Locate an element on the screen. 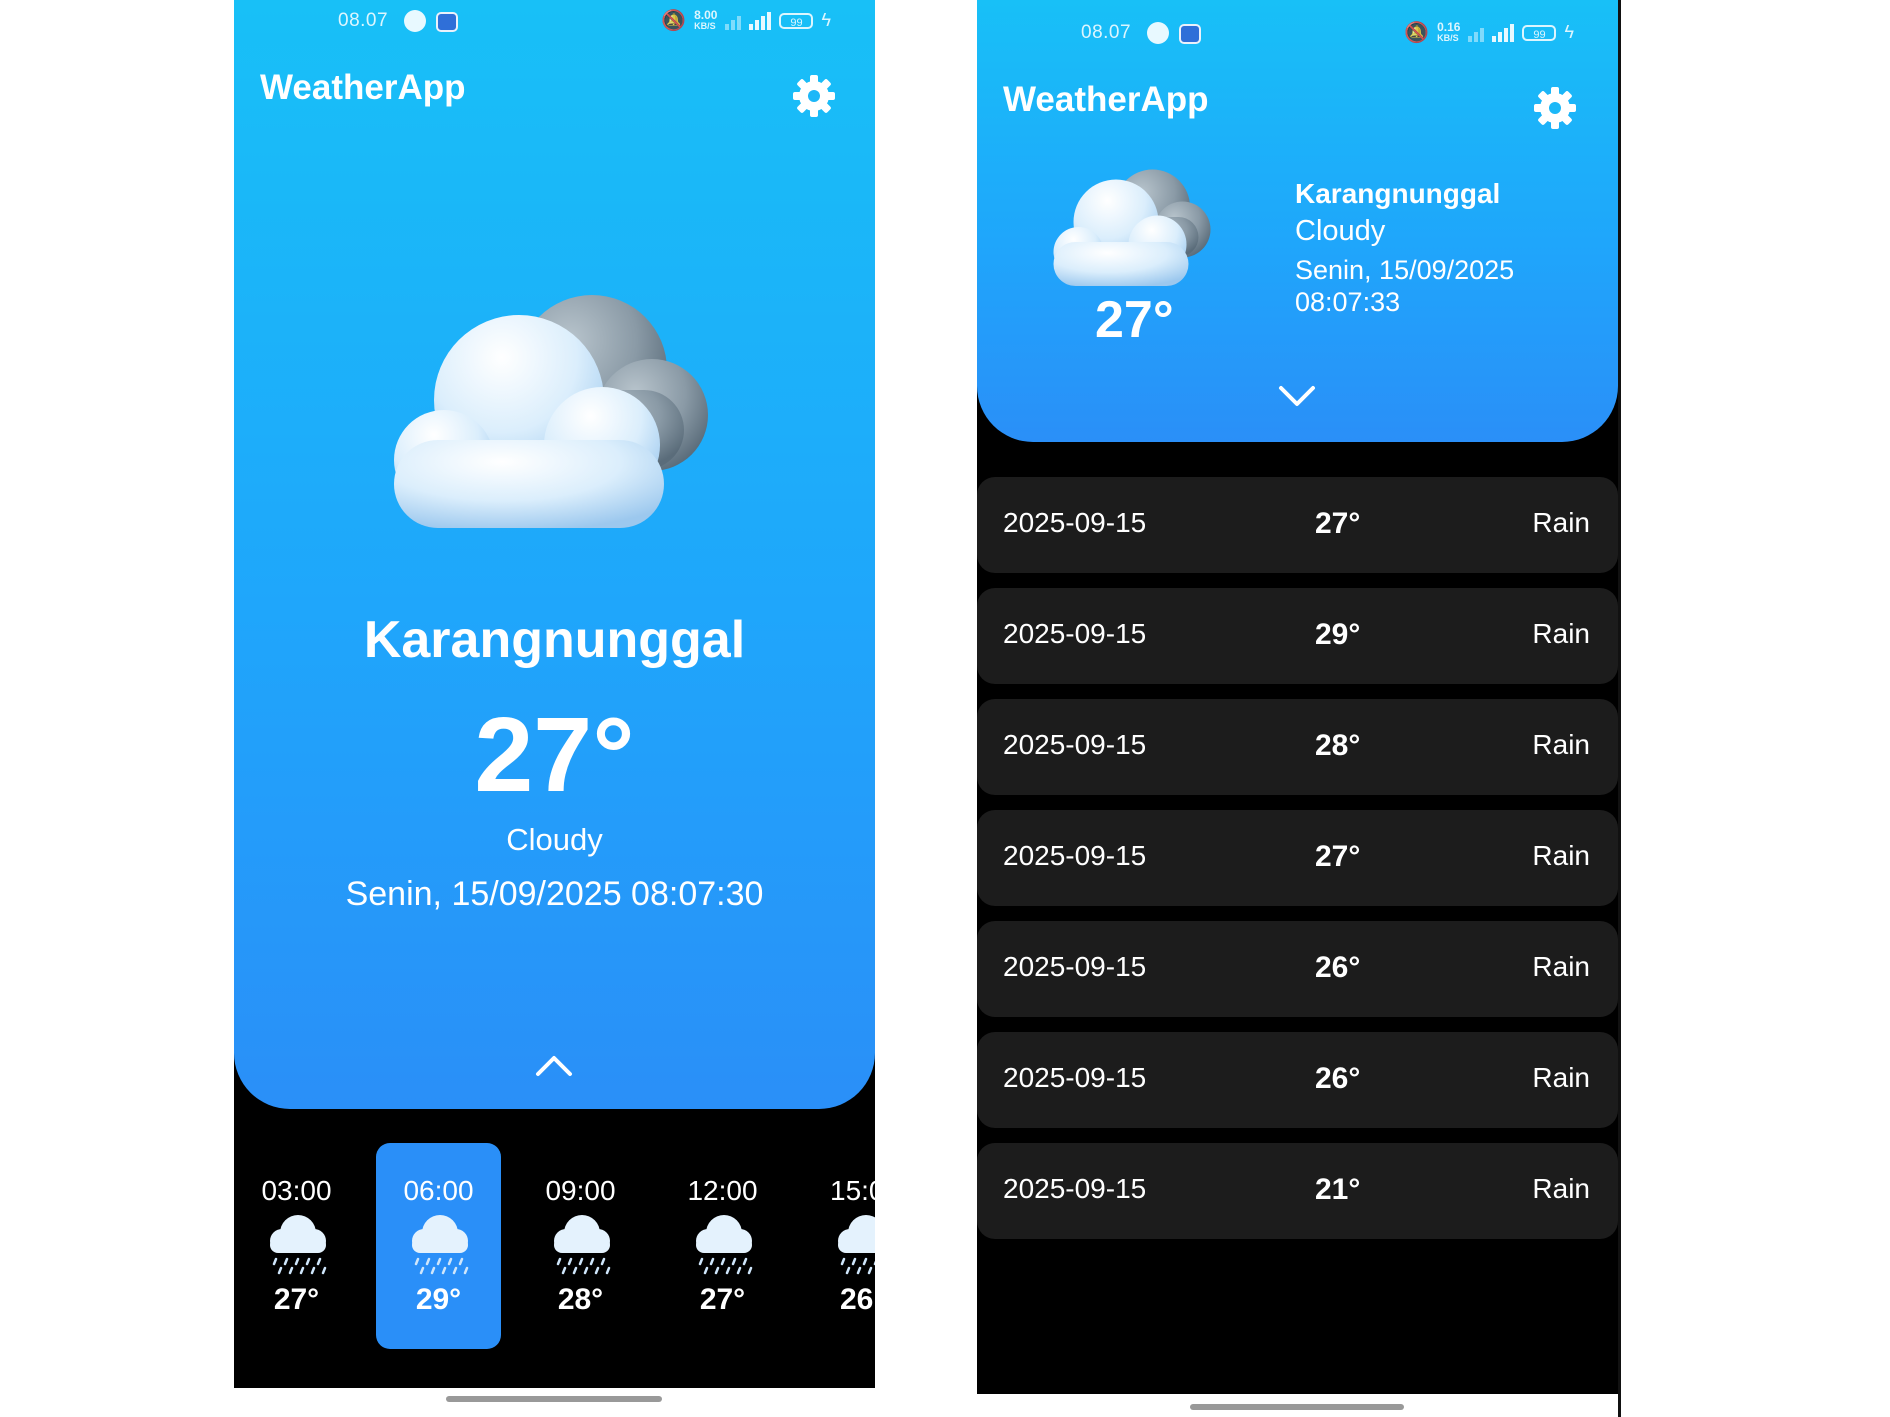  hourly-card: 12:00 27° is located at coordinates (722, 1246).